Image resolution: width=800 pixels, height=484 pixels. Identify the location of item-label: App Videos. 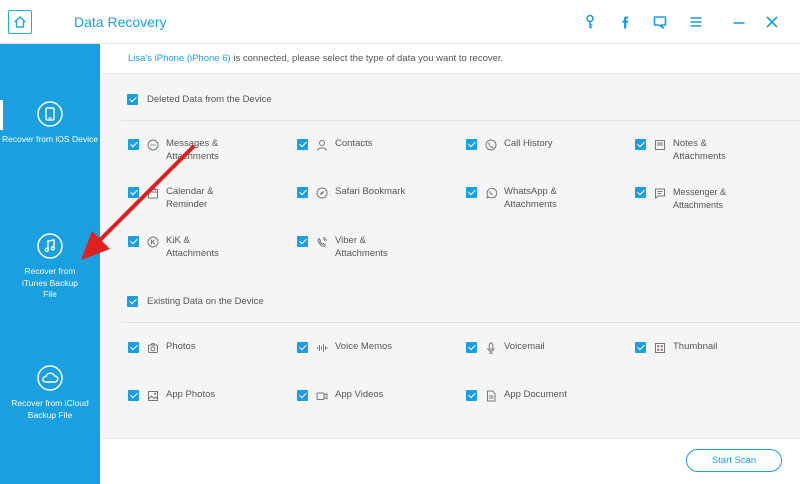
(359, 394).